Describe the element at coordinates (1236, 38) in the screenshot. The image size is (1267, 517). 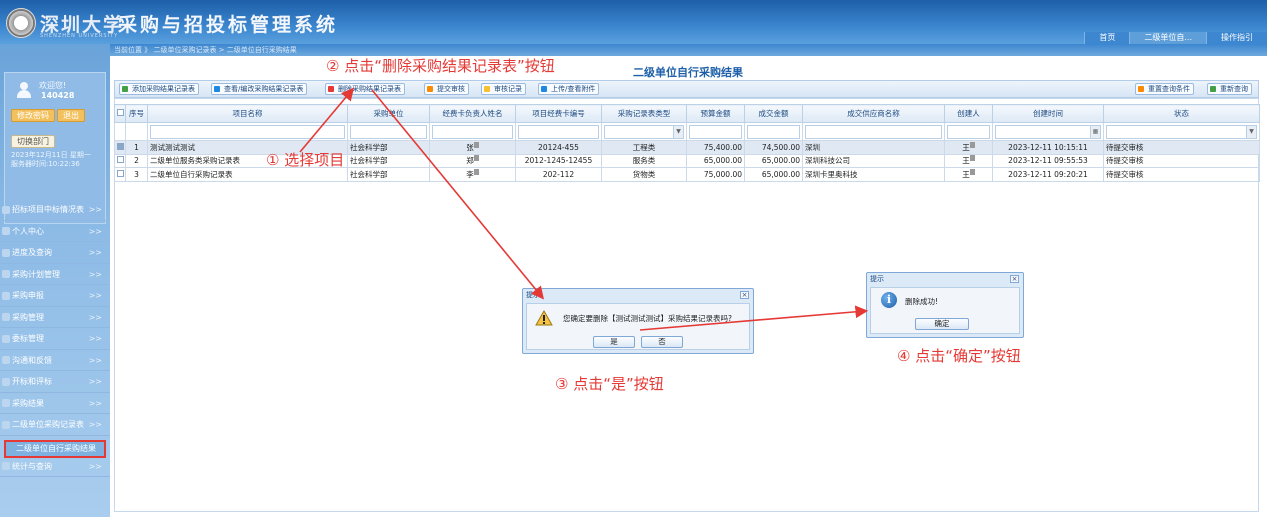
I see `tab-guide: 操作指引` at that location.